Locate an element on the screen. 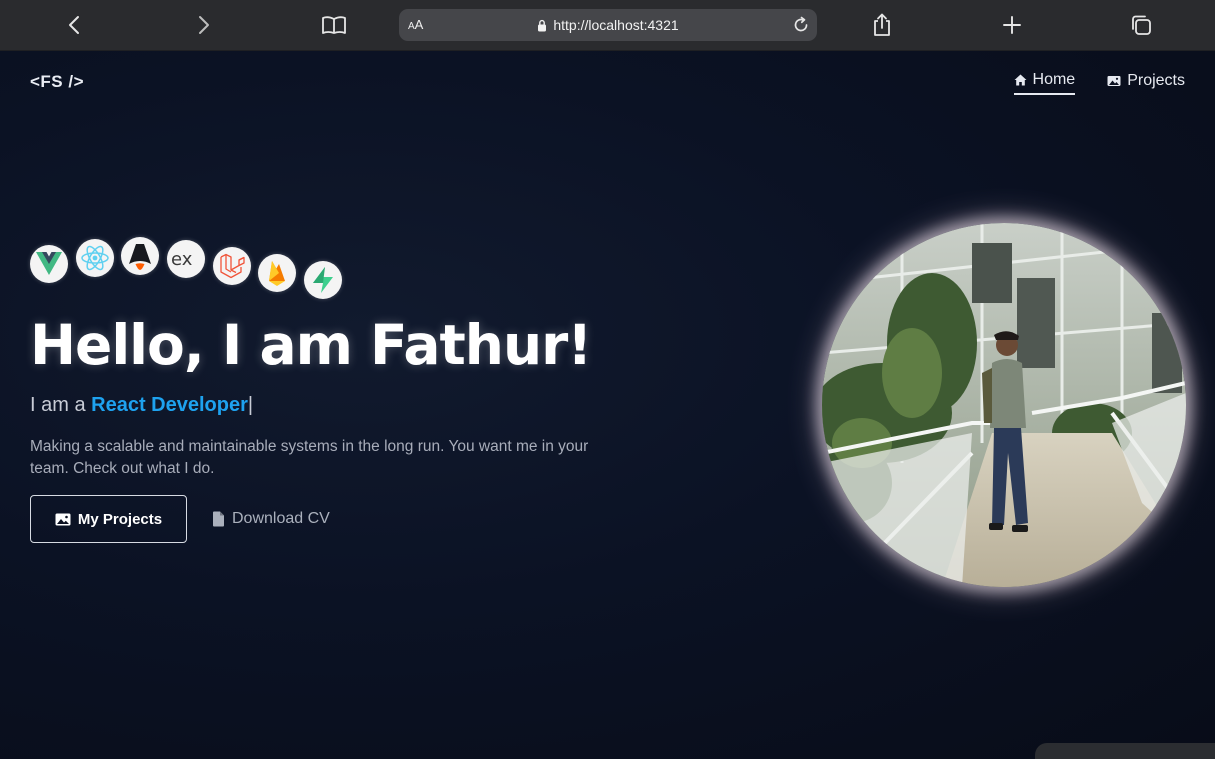 The image size is (1215, 759). bookmarks-button is located at coordinates (334, 25).